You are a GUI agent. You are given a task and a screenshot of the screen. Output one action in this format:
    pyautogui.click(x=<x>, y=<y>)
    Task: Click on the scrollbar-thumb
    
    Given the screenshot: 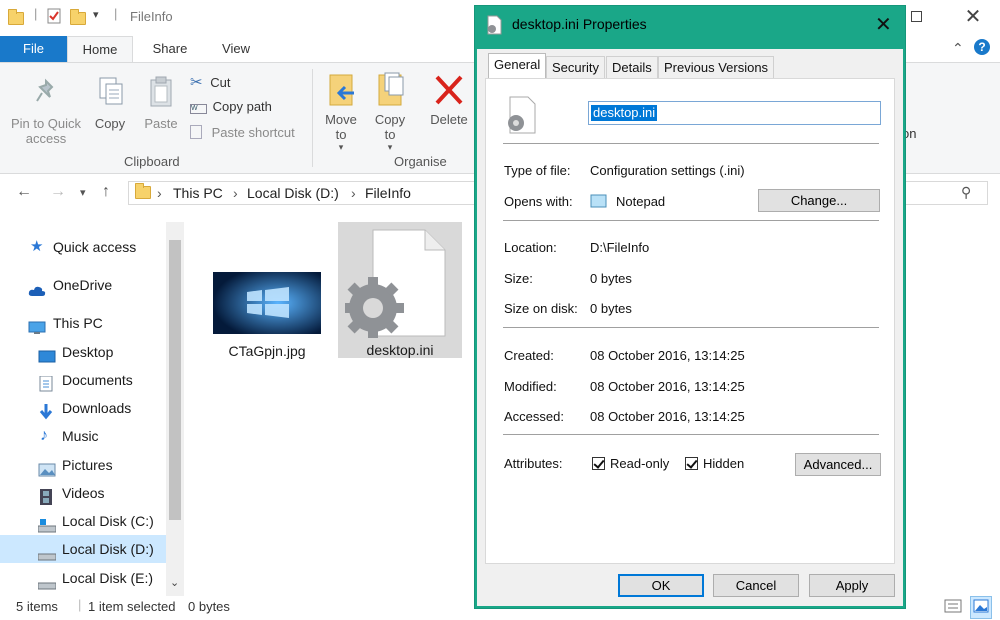 What is the action you would take?
    pyautogui.click(x=175, y=380)
    